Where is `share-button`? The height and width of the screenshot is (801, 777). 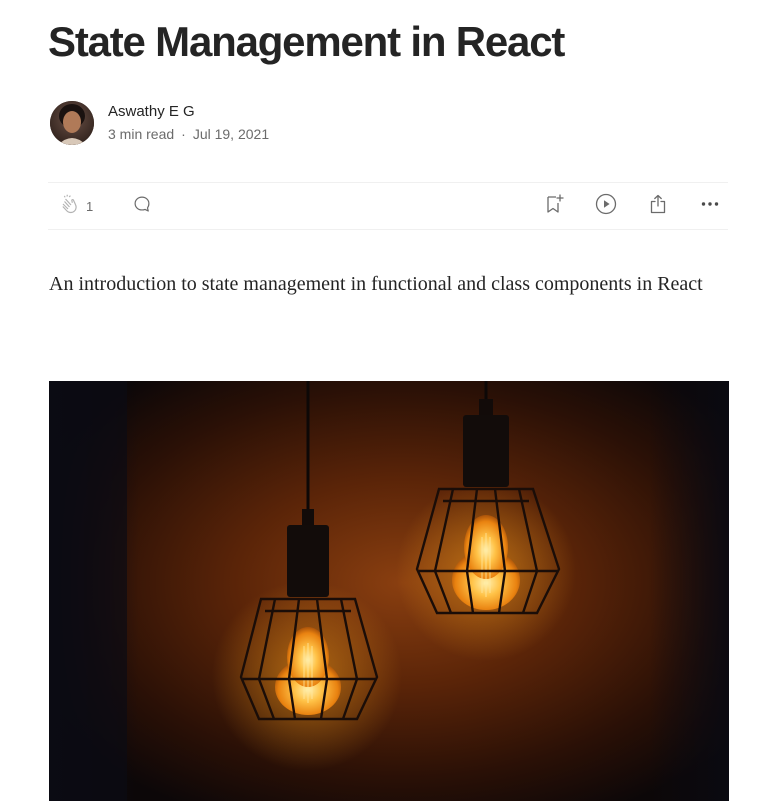
share-button is located at coordinates (658, 206).